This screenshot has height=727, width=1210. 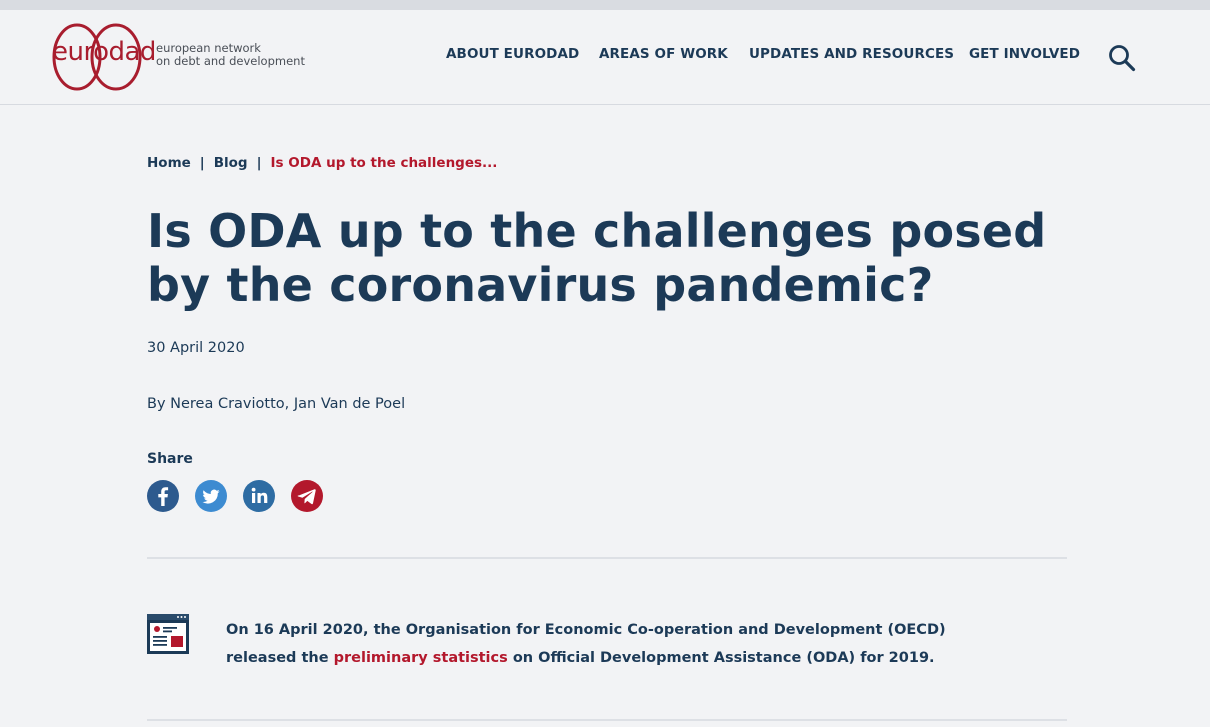 I want to click on telegram-icon, so click(x=306, y=497).